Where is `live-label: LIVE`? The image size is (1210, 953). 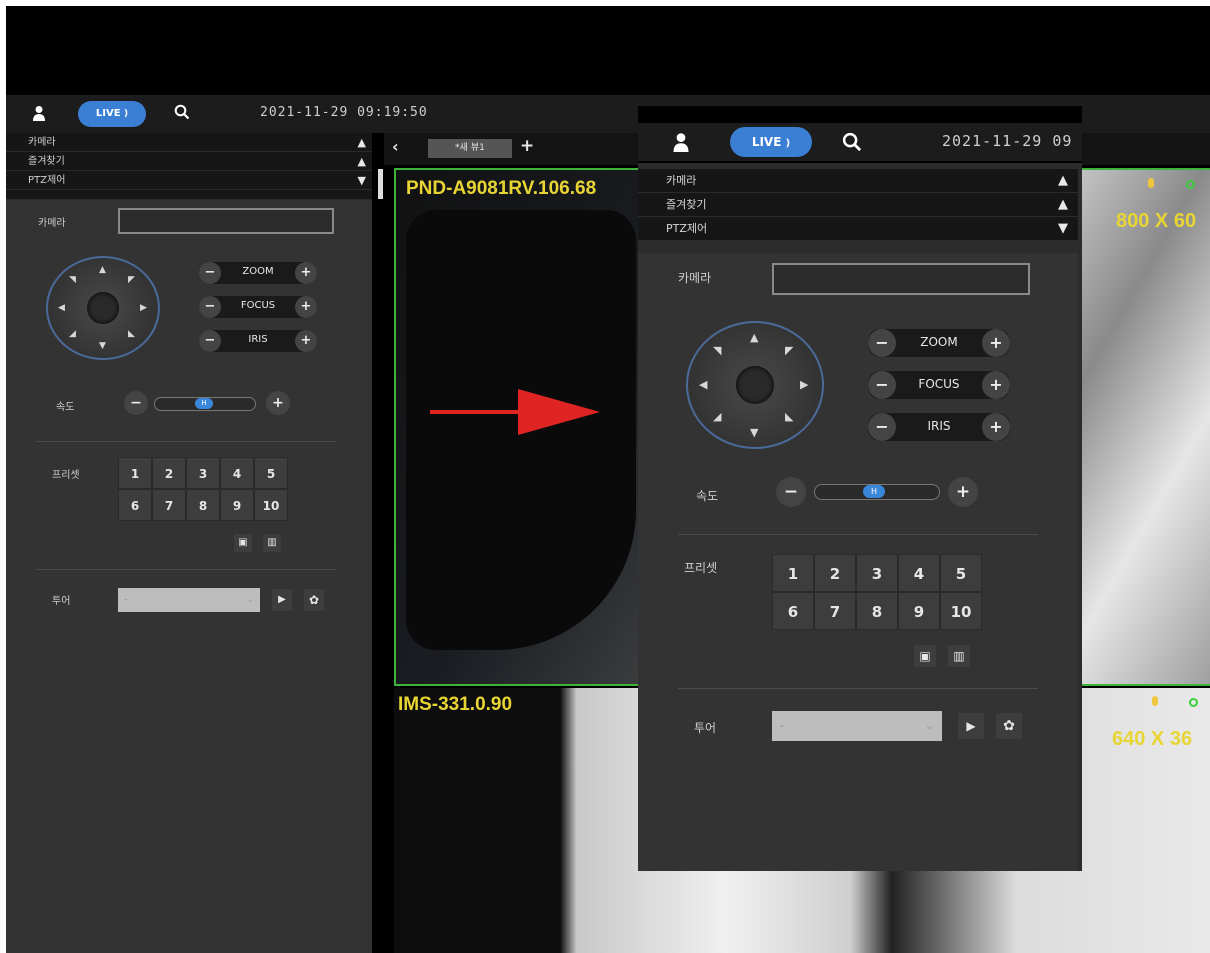
live-label: LIVE is located at coordinates (766, 142).